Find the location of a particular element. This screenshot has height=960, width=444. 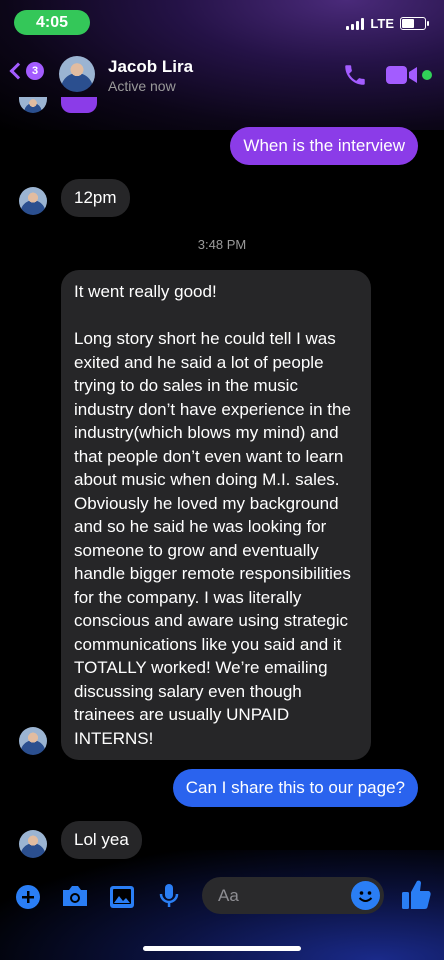

battery-fill is located at coordinates (408, 23).